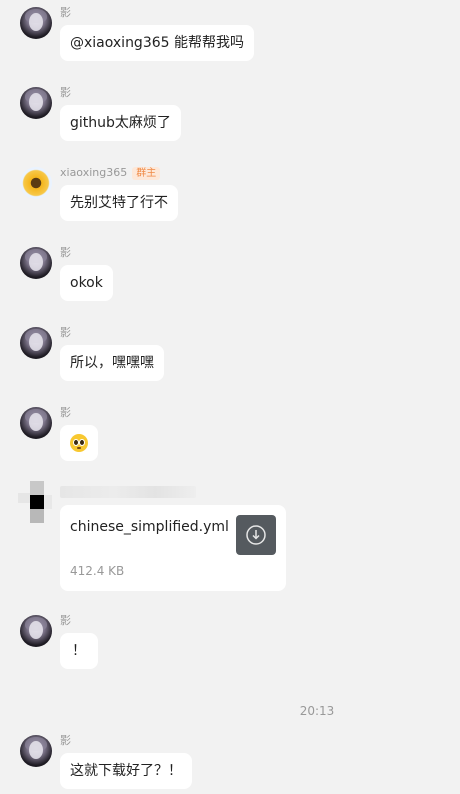 The height and width of the screenshot is (794, 460). I want to click on message-bubble, so click(79, 443).